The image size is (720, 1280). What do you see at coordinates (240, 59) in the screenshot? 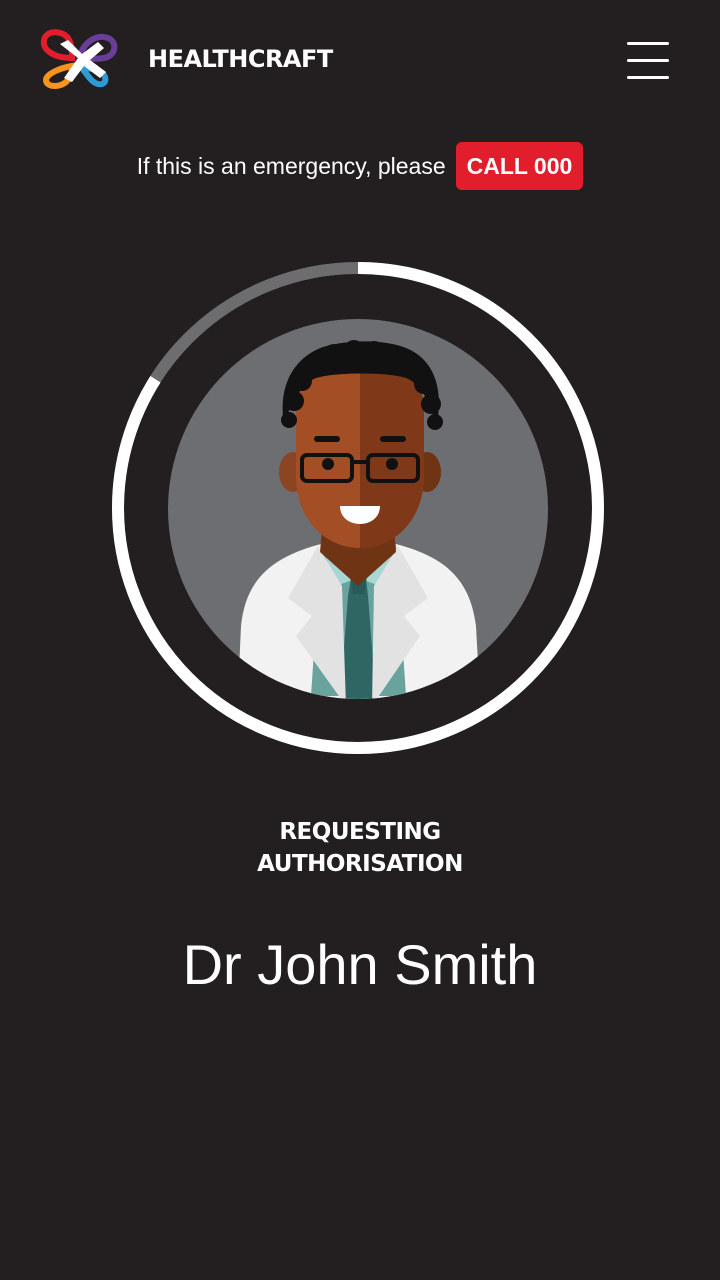
I see `brand-name: HEALTHCRAFT` at bounding box center [240, 59].